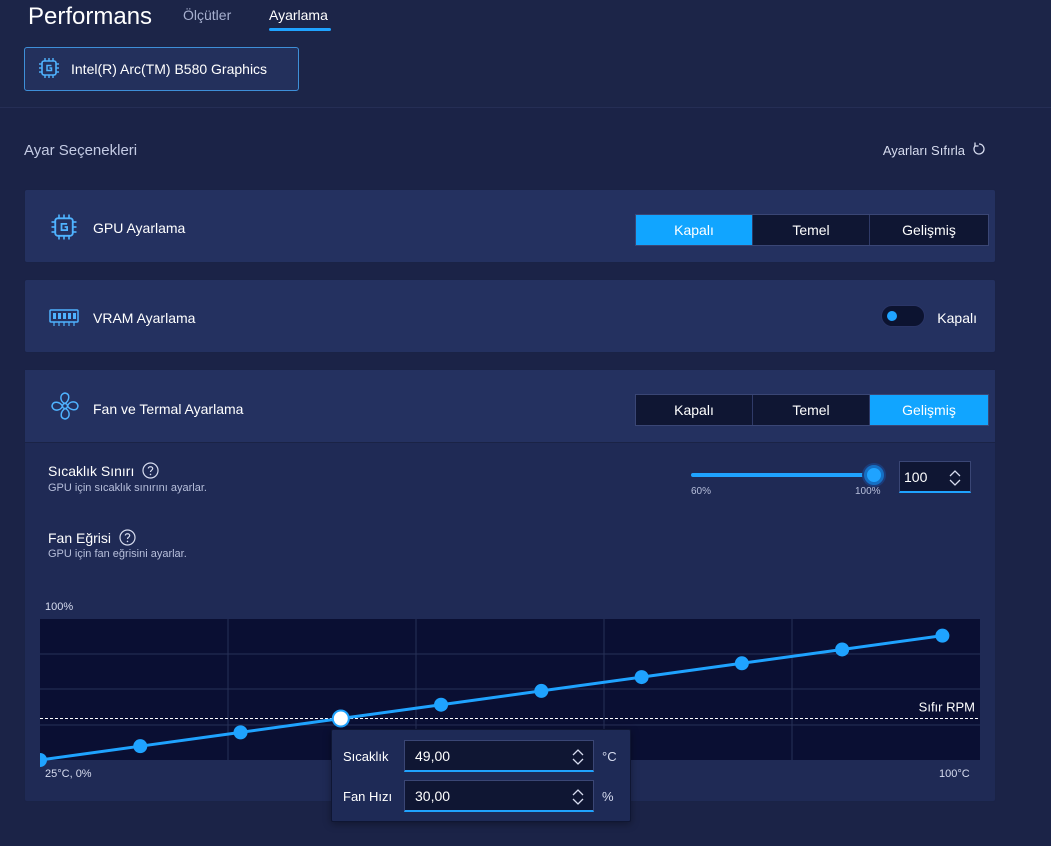 The width and height of the screenshot is (1051, 846). I want to click on fan-curve-point-selected, so click(340, 718).